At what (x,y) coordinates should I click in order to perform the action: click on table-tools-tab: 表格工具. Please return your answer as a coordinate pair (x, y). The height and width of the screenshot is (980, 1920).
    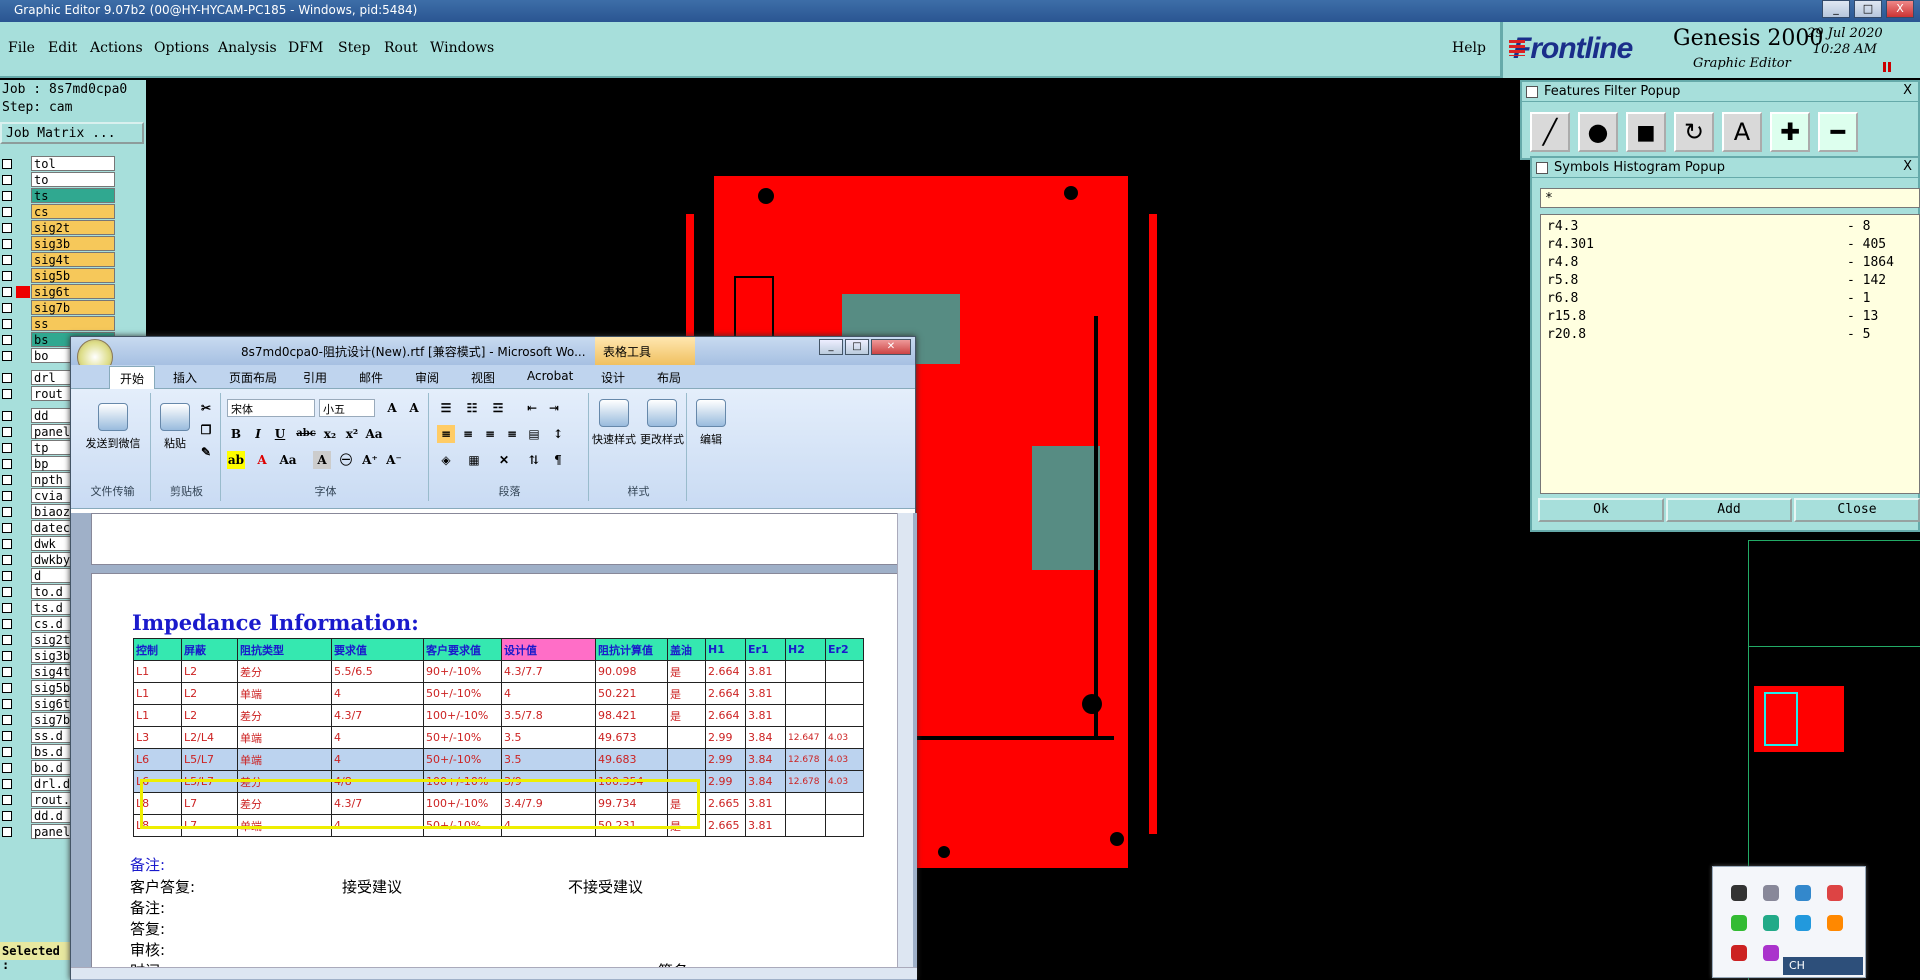
    Looking at the image, I should click on (645, 351).